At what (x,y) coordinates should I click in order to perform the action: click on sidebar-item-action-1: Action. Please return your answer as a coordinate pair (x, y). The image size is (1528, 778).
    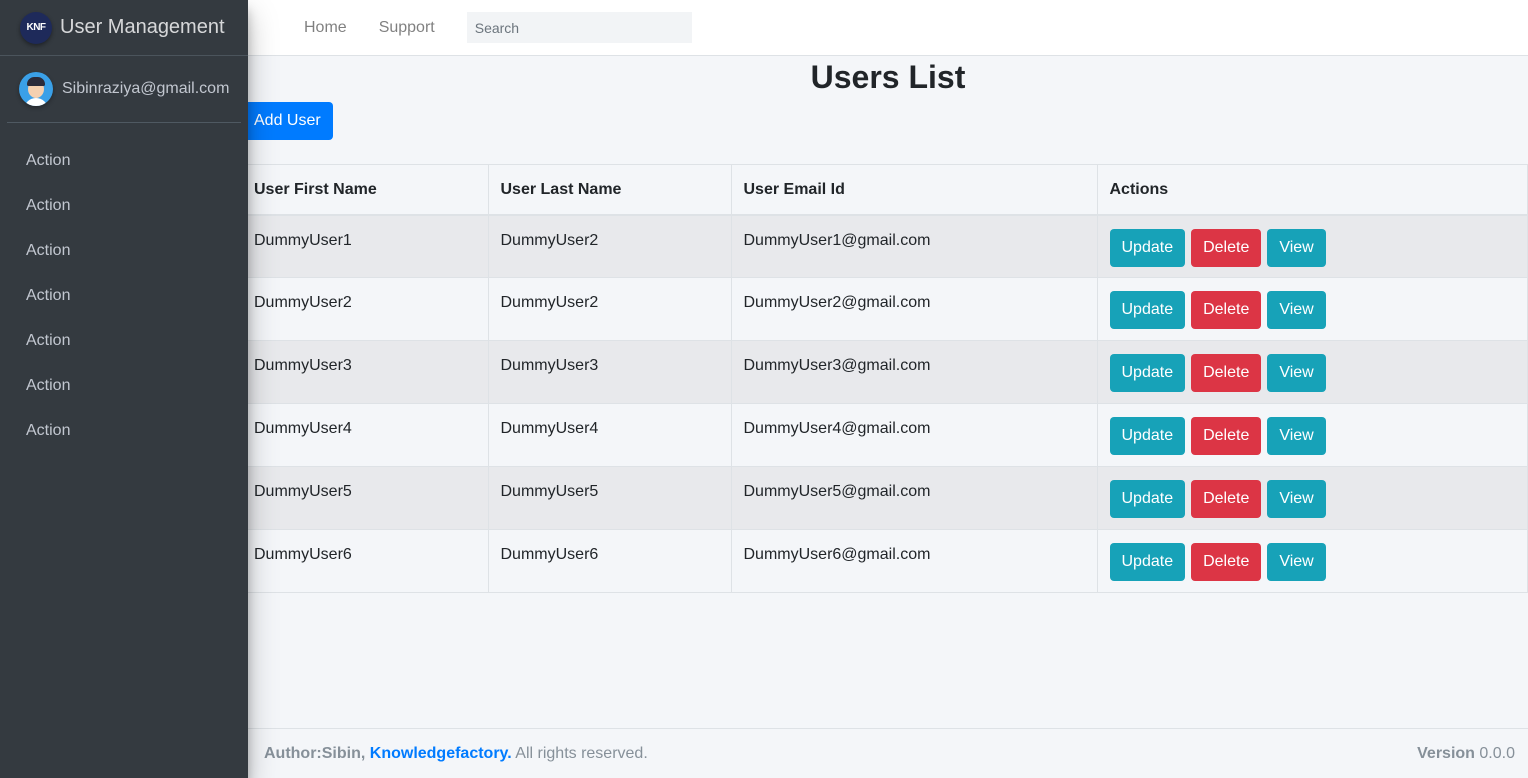
    Looking at the image, I should click on (124, 160).